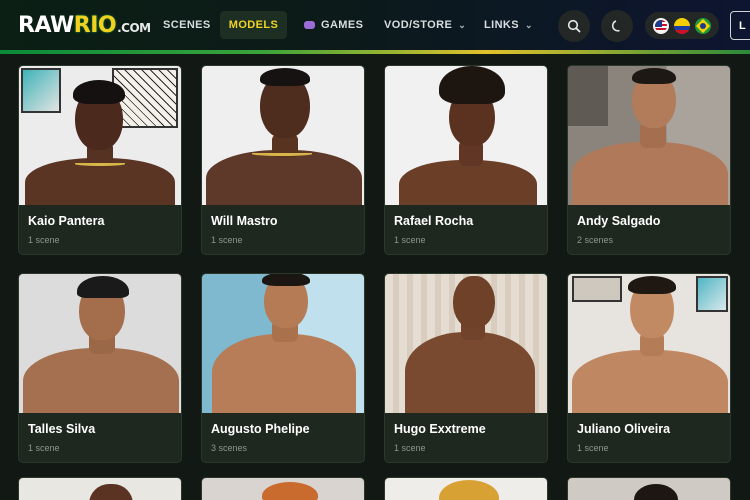  I want to click on nav-models: MODELS, so click(253, 25).